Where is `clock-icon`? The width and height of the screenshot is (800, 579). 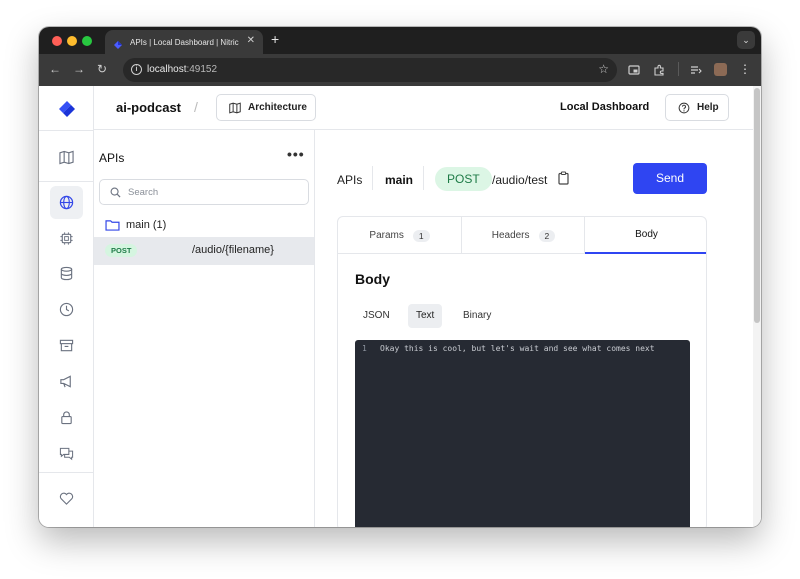 clock-icon is located at coordinates (66, 309).